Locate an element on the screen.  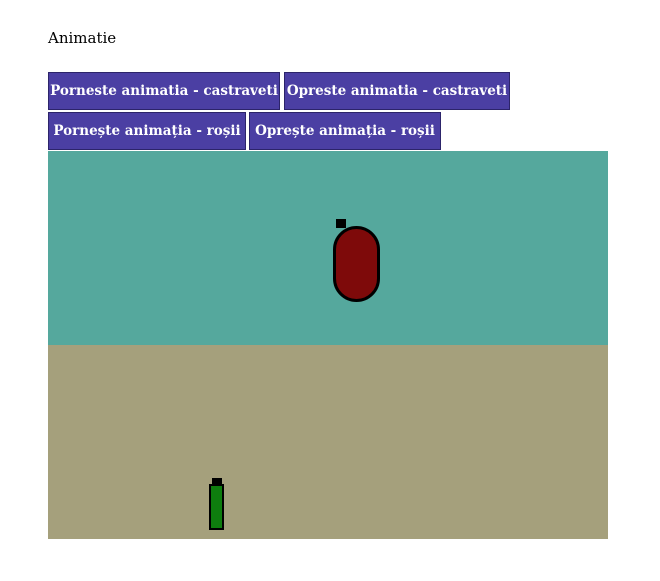
tomato-stem is located at coordinates (341, 223).